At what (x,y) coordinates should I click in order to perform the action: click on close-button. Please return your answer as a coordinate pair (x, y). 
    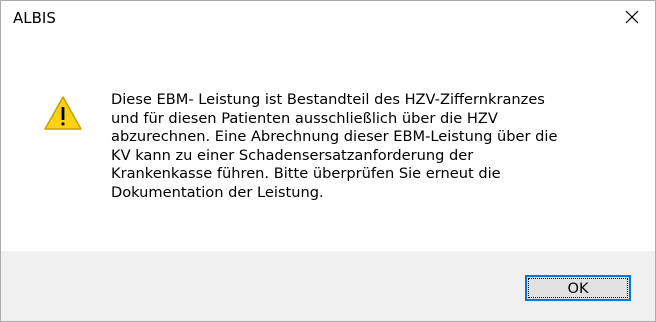
    Looking at the image, I should click on (632, 17).